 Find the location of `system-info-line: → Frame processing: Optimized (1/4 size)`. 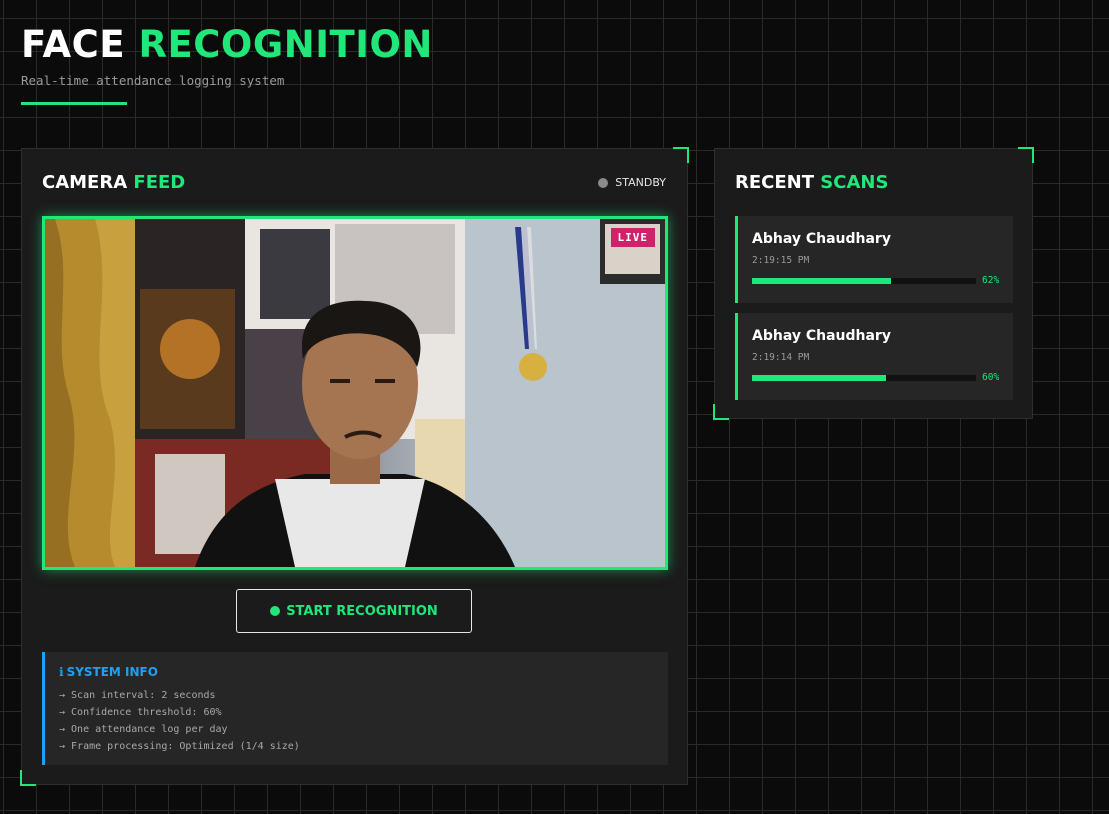

system-info-line: → Frame processing: Optimized (1/4 size) is located at coordinates (179, 746).